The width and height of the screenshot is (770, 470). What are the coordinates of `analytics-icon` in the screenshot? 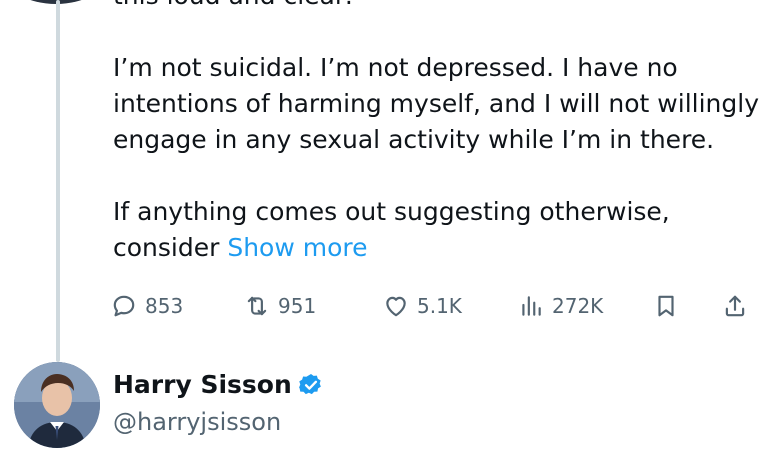 It's located at (531, 306).